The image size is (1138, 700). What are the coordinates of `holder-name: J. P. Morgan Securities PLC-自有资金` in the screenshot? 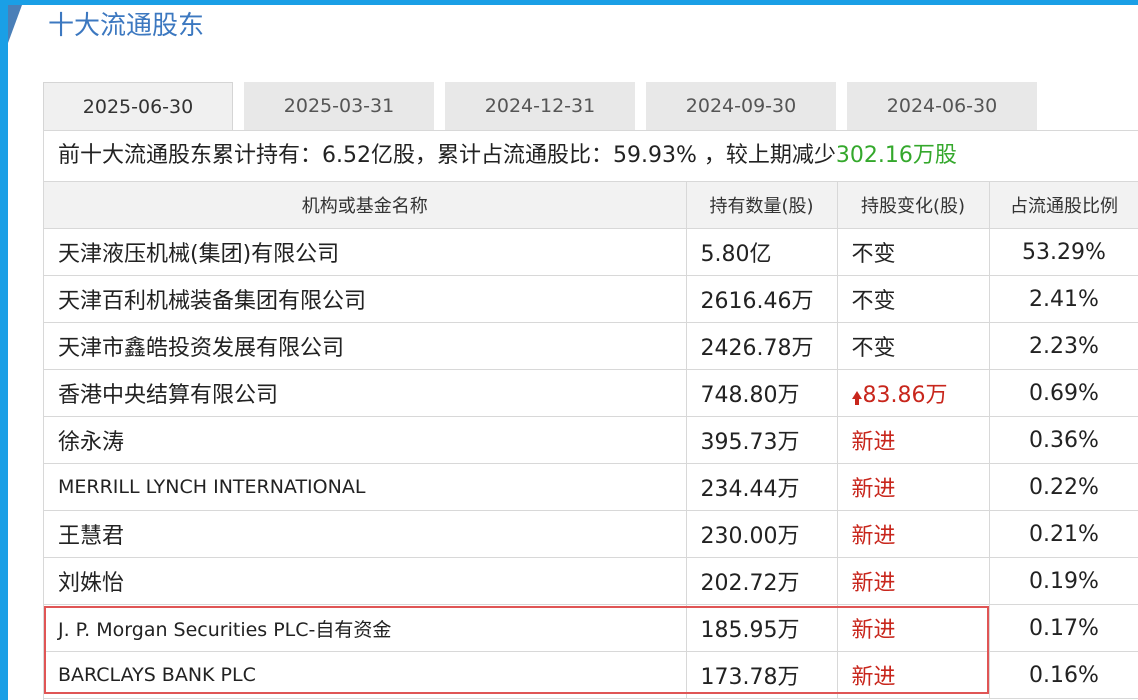 It's located at (365, 628).